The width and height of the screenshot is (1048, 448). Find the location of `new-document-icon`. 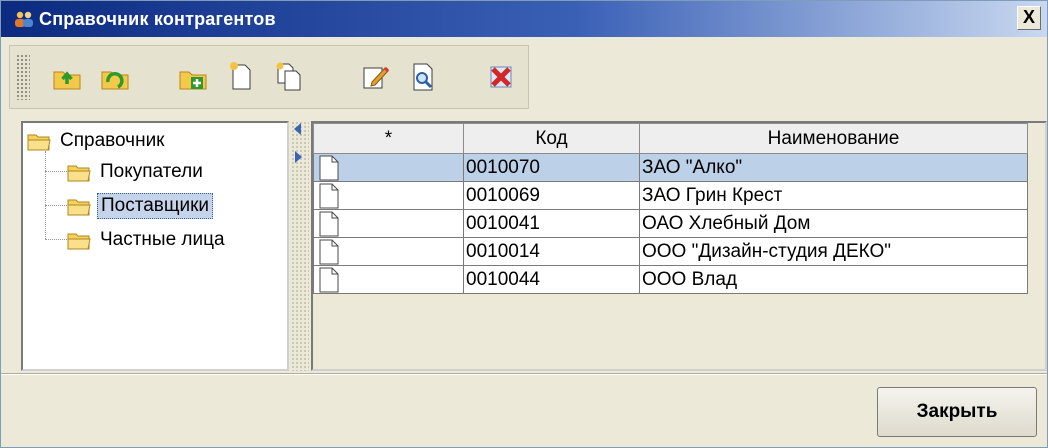

new-document-icon is located at coordinates (240, 76).